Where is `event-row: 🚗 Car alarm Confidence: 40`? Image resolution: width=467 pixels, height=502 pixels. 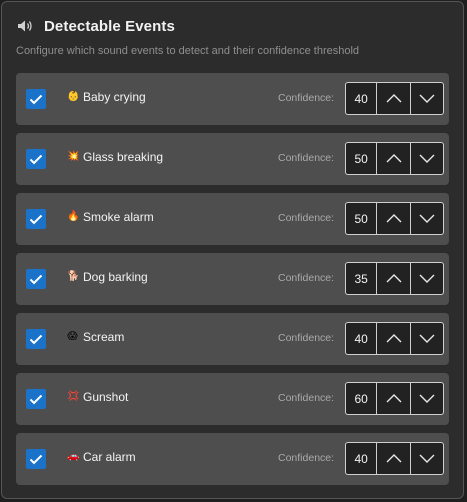
event-row: 🚗 Car alarm Confidence: 40 is located at coordinates (232, 459).